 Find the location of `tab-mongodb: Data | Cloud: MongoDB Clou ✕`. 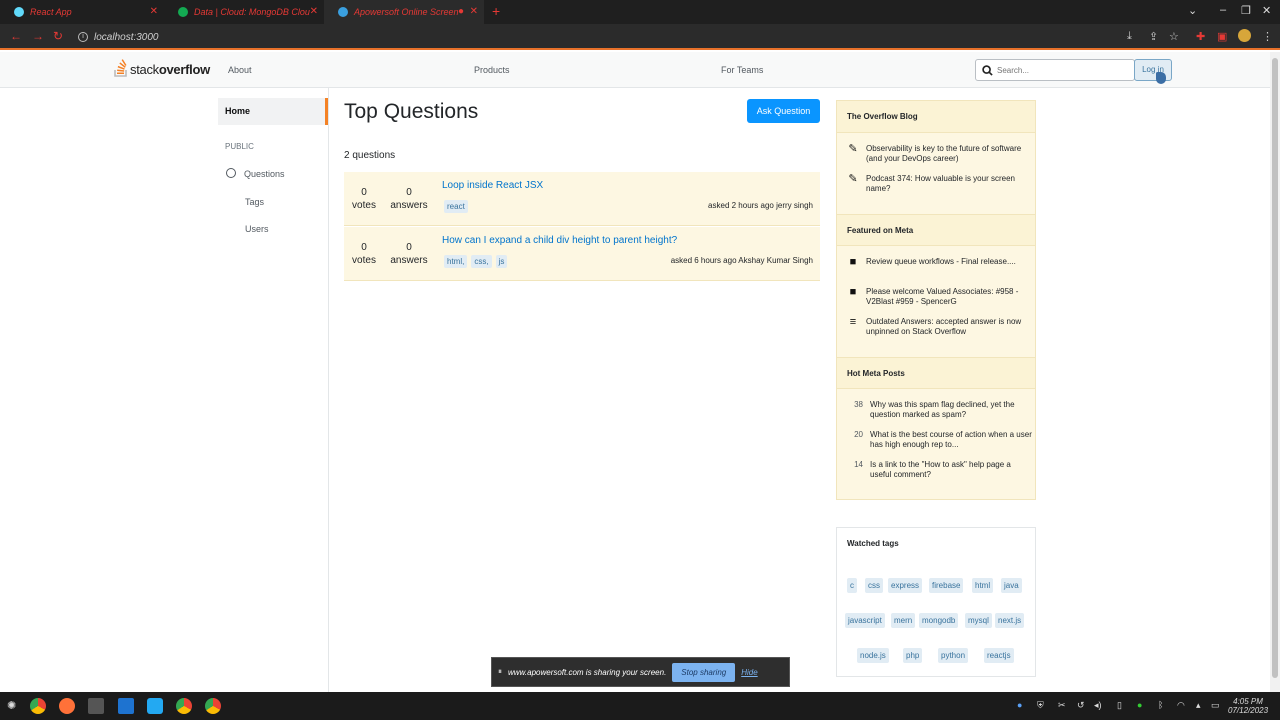

tab-mongodb: Data | Cloud: MongoDB Clou ✕ is located at coordinates (244, 12).